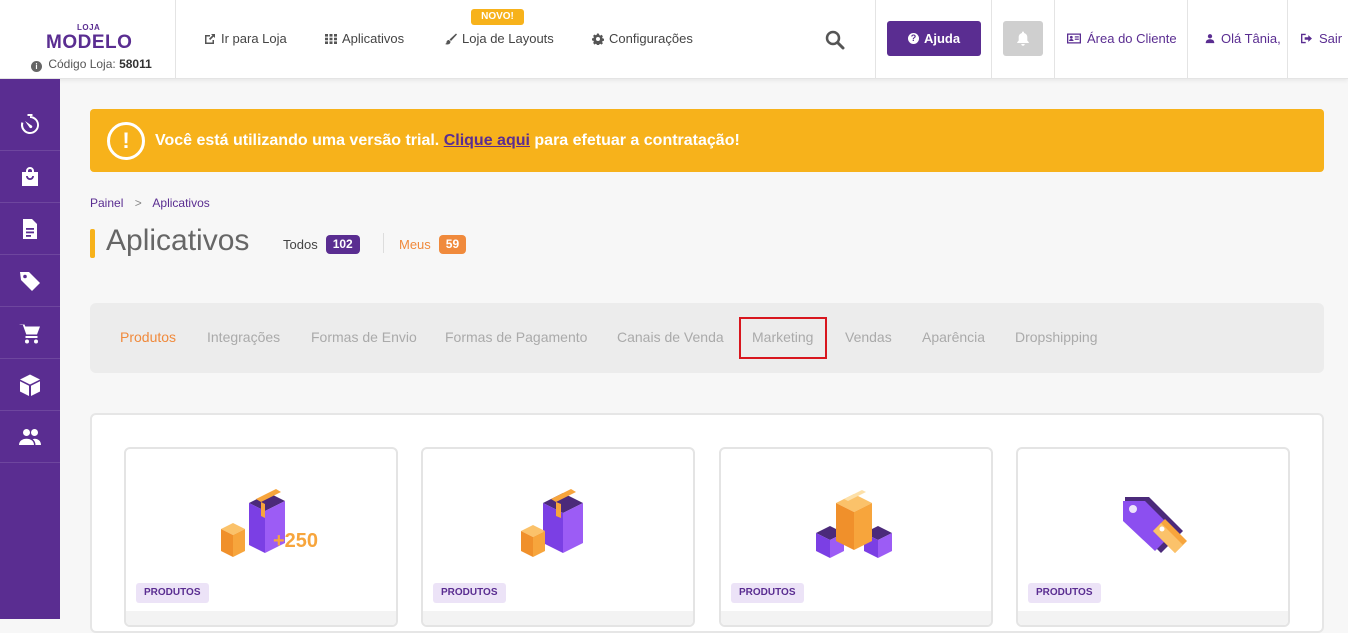 The width and height of the screenshot is (1348, 633). What do you see at coordinates (942, 38) in the screenshot?
I see `help-button-label: Ajuda` at bounding box center [942, 38].